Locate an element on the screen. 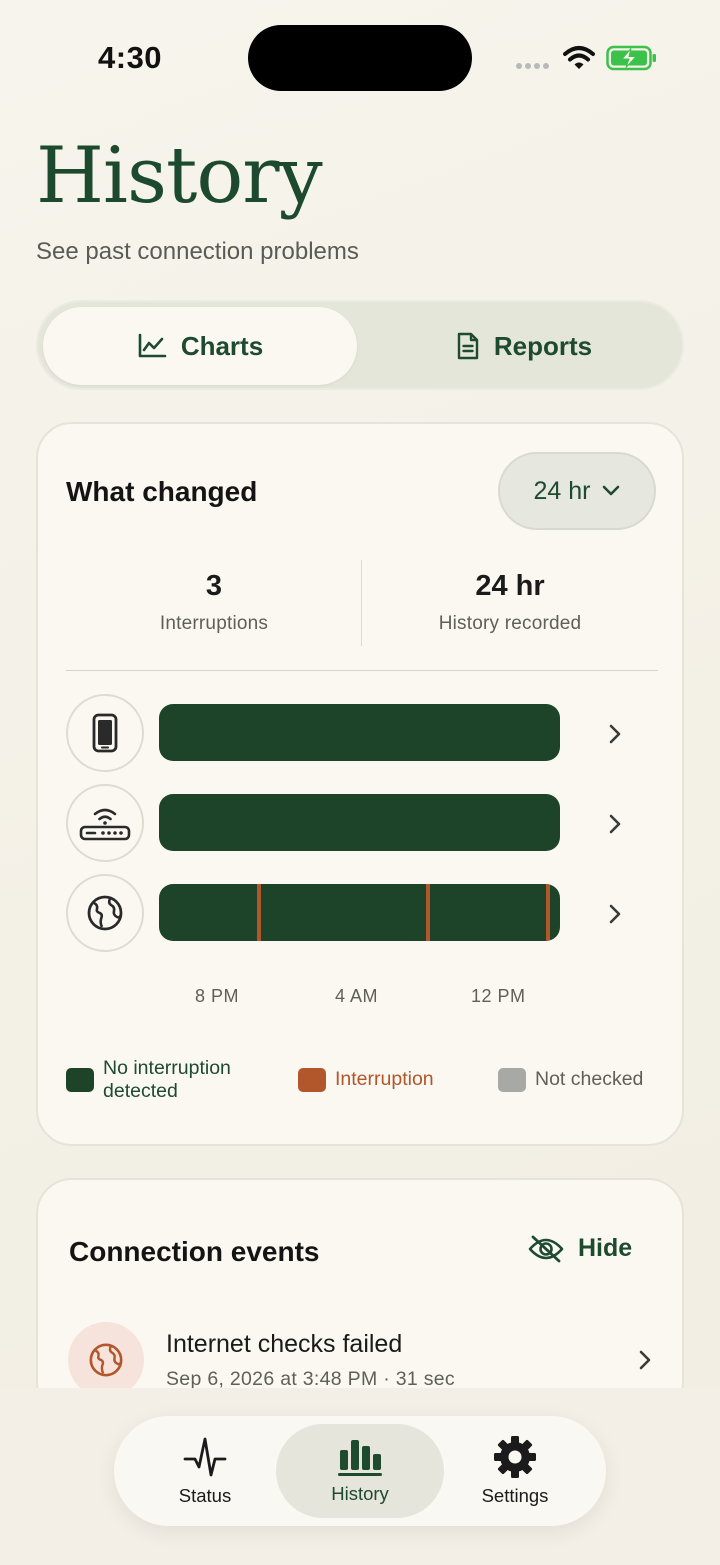 The width and height of the screenshot is (720, 1565). connection-events-heading: Connection events is located at coordinates (194, 1251).